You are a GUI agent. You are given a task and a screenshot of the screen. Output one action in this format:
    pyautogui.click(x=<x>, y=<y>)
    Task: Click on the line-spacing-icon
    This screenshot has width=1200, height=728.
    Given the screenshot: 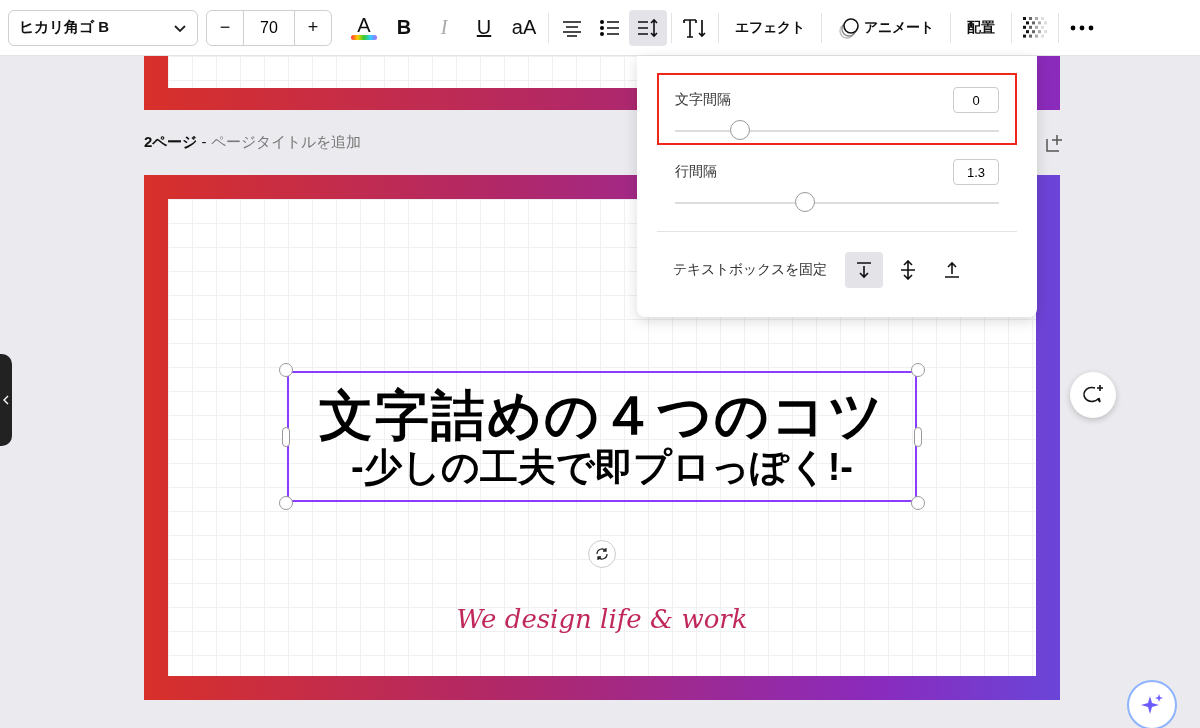 What is the action you would take?
    pyautogui.click(x=648, y=27)
    